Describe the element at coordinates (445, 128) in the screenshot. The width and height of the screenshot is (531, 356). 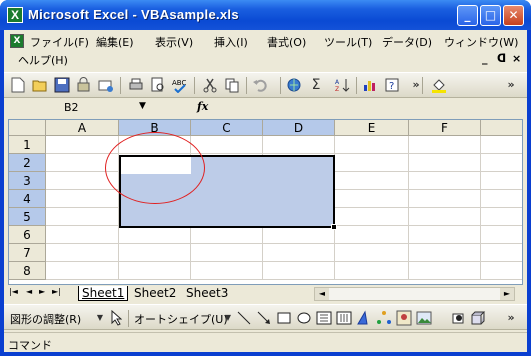
I see `column-header-f: F` at that location.